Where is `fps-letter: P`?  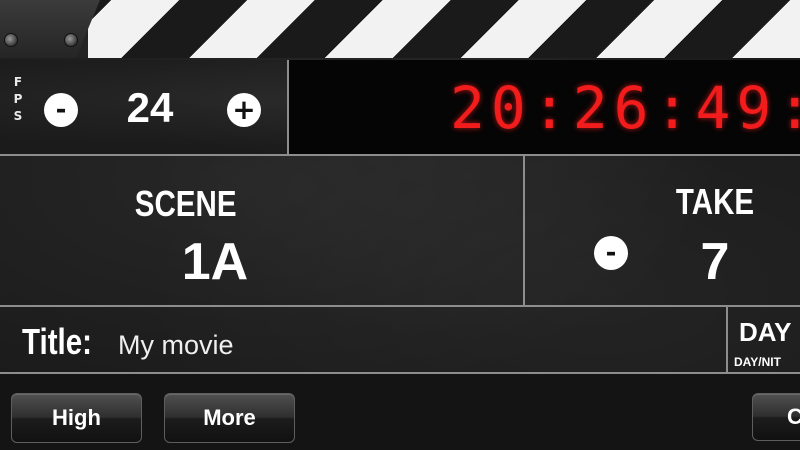 fps-letter: P is located at coordinates (18, 99).